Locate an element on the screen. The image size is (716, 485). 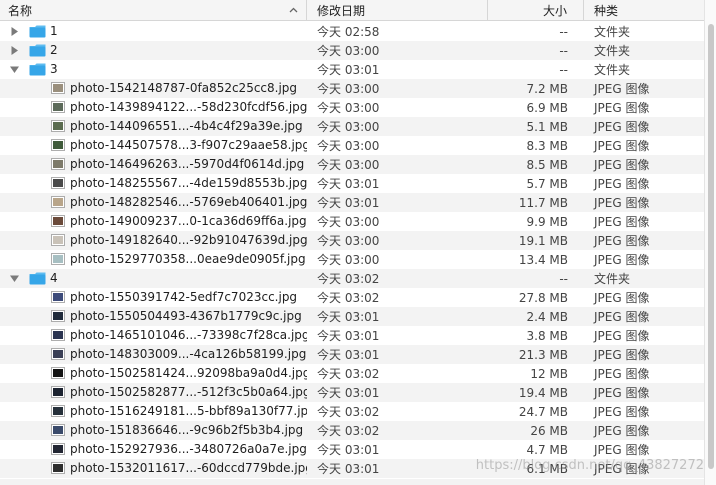
size-cell: 12 MB is located at coordinates (549, 373).